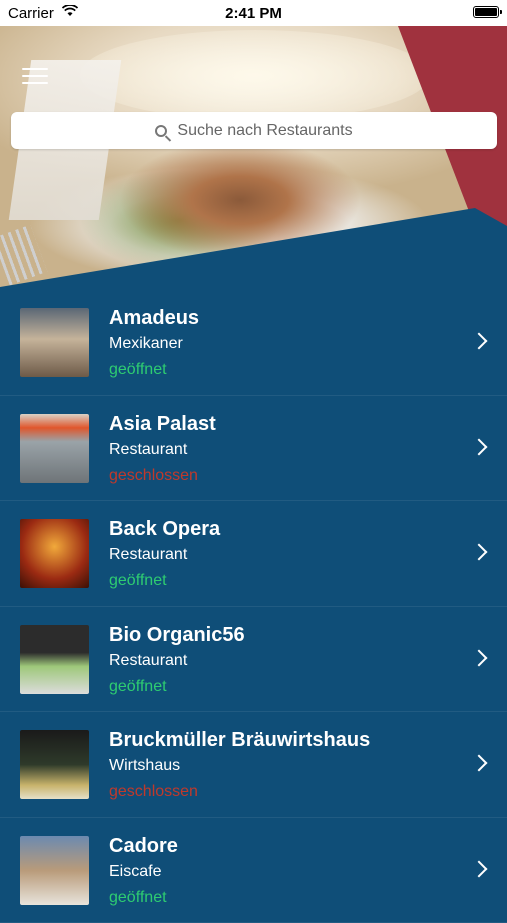  I want to click on restaurant-category: Mexikaner, so click(146, 344).